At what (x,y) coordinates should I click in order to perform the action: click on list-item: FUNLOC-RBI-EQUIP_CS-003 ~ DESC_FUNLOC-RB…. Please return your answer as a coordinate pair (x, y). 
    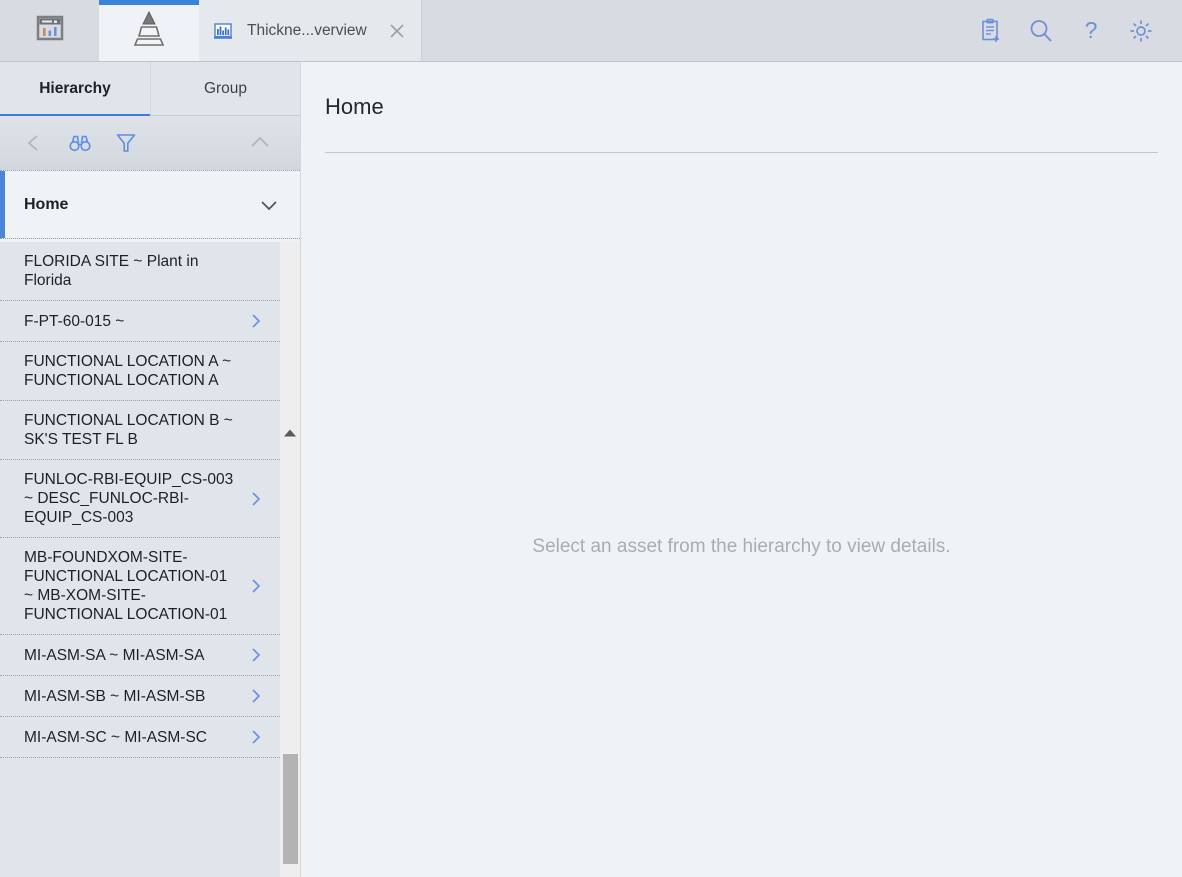
    Looking at the image, I should click on (140, 499).